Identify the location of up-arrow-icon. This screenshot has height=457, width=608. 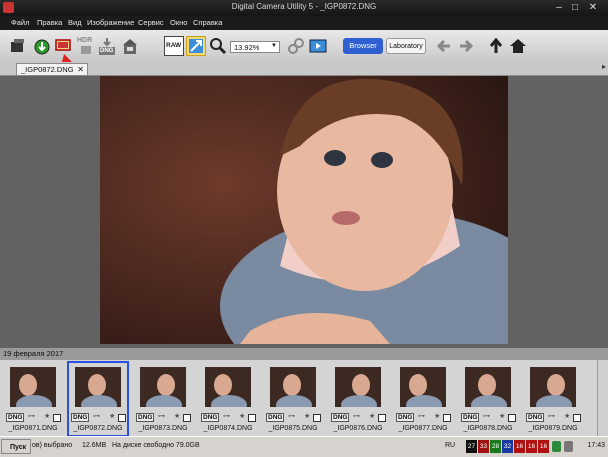
(496, 46).